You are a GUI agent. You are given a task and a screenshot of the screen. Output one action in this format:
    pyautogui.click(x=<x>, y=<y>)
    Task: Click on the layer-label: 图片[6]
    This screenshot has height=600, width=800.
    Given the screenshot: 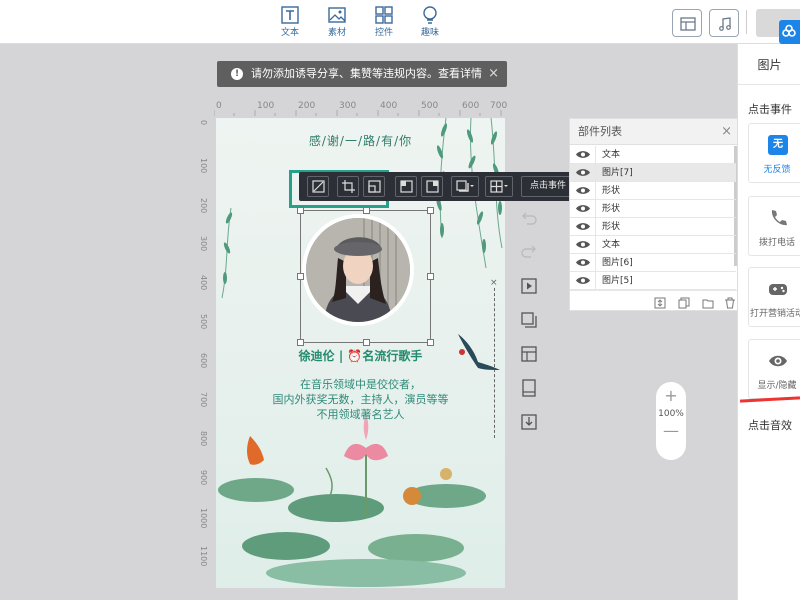 What is the action you would take?
    pyautogui.click(x=617, y=263)
    